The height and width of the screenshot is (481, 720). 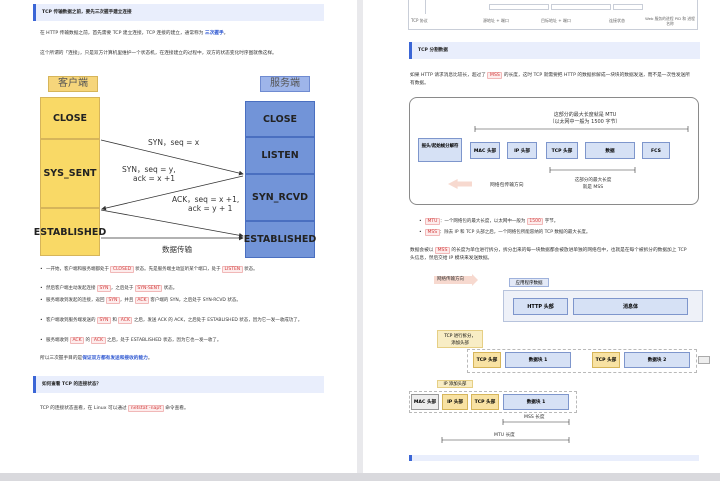 What do you see at coordinates (127, 300) in the screenshot?
I see `b3-mid: ，并且` at bounding box center [127, 300].